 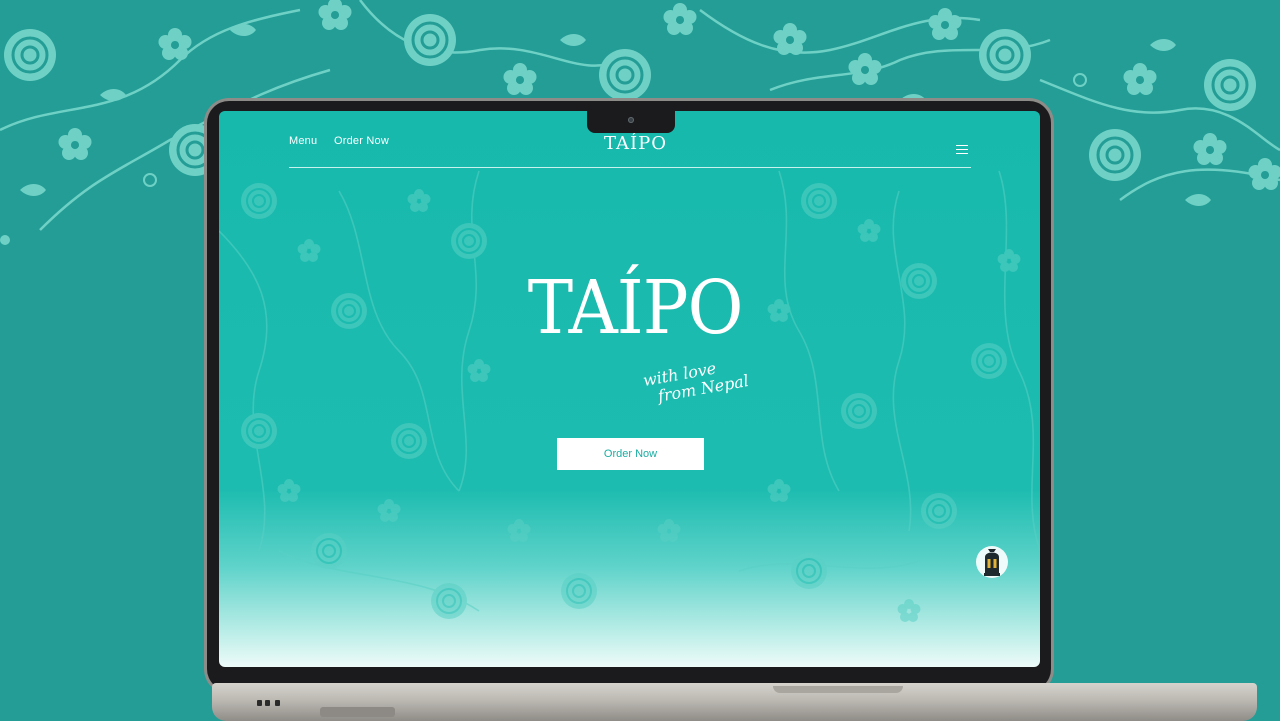 What do you see at coordinates (361, 141) in the screenshot?
I see `nav-link-order-now: Order Now` at bounding box center [361, 141].